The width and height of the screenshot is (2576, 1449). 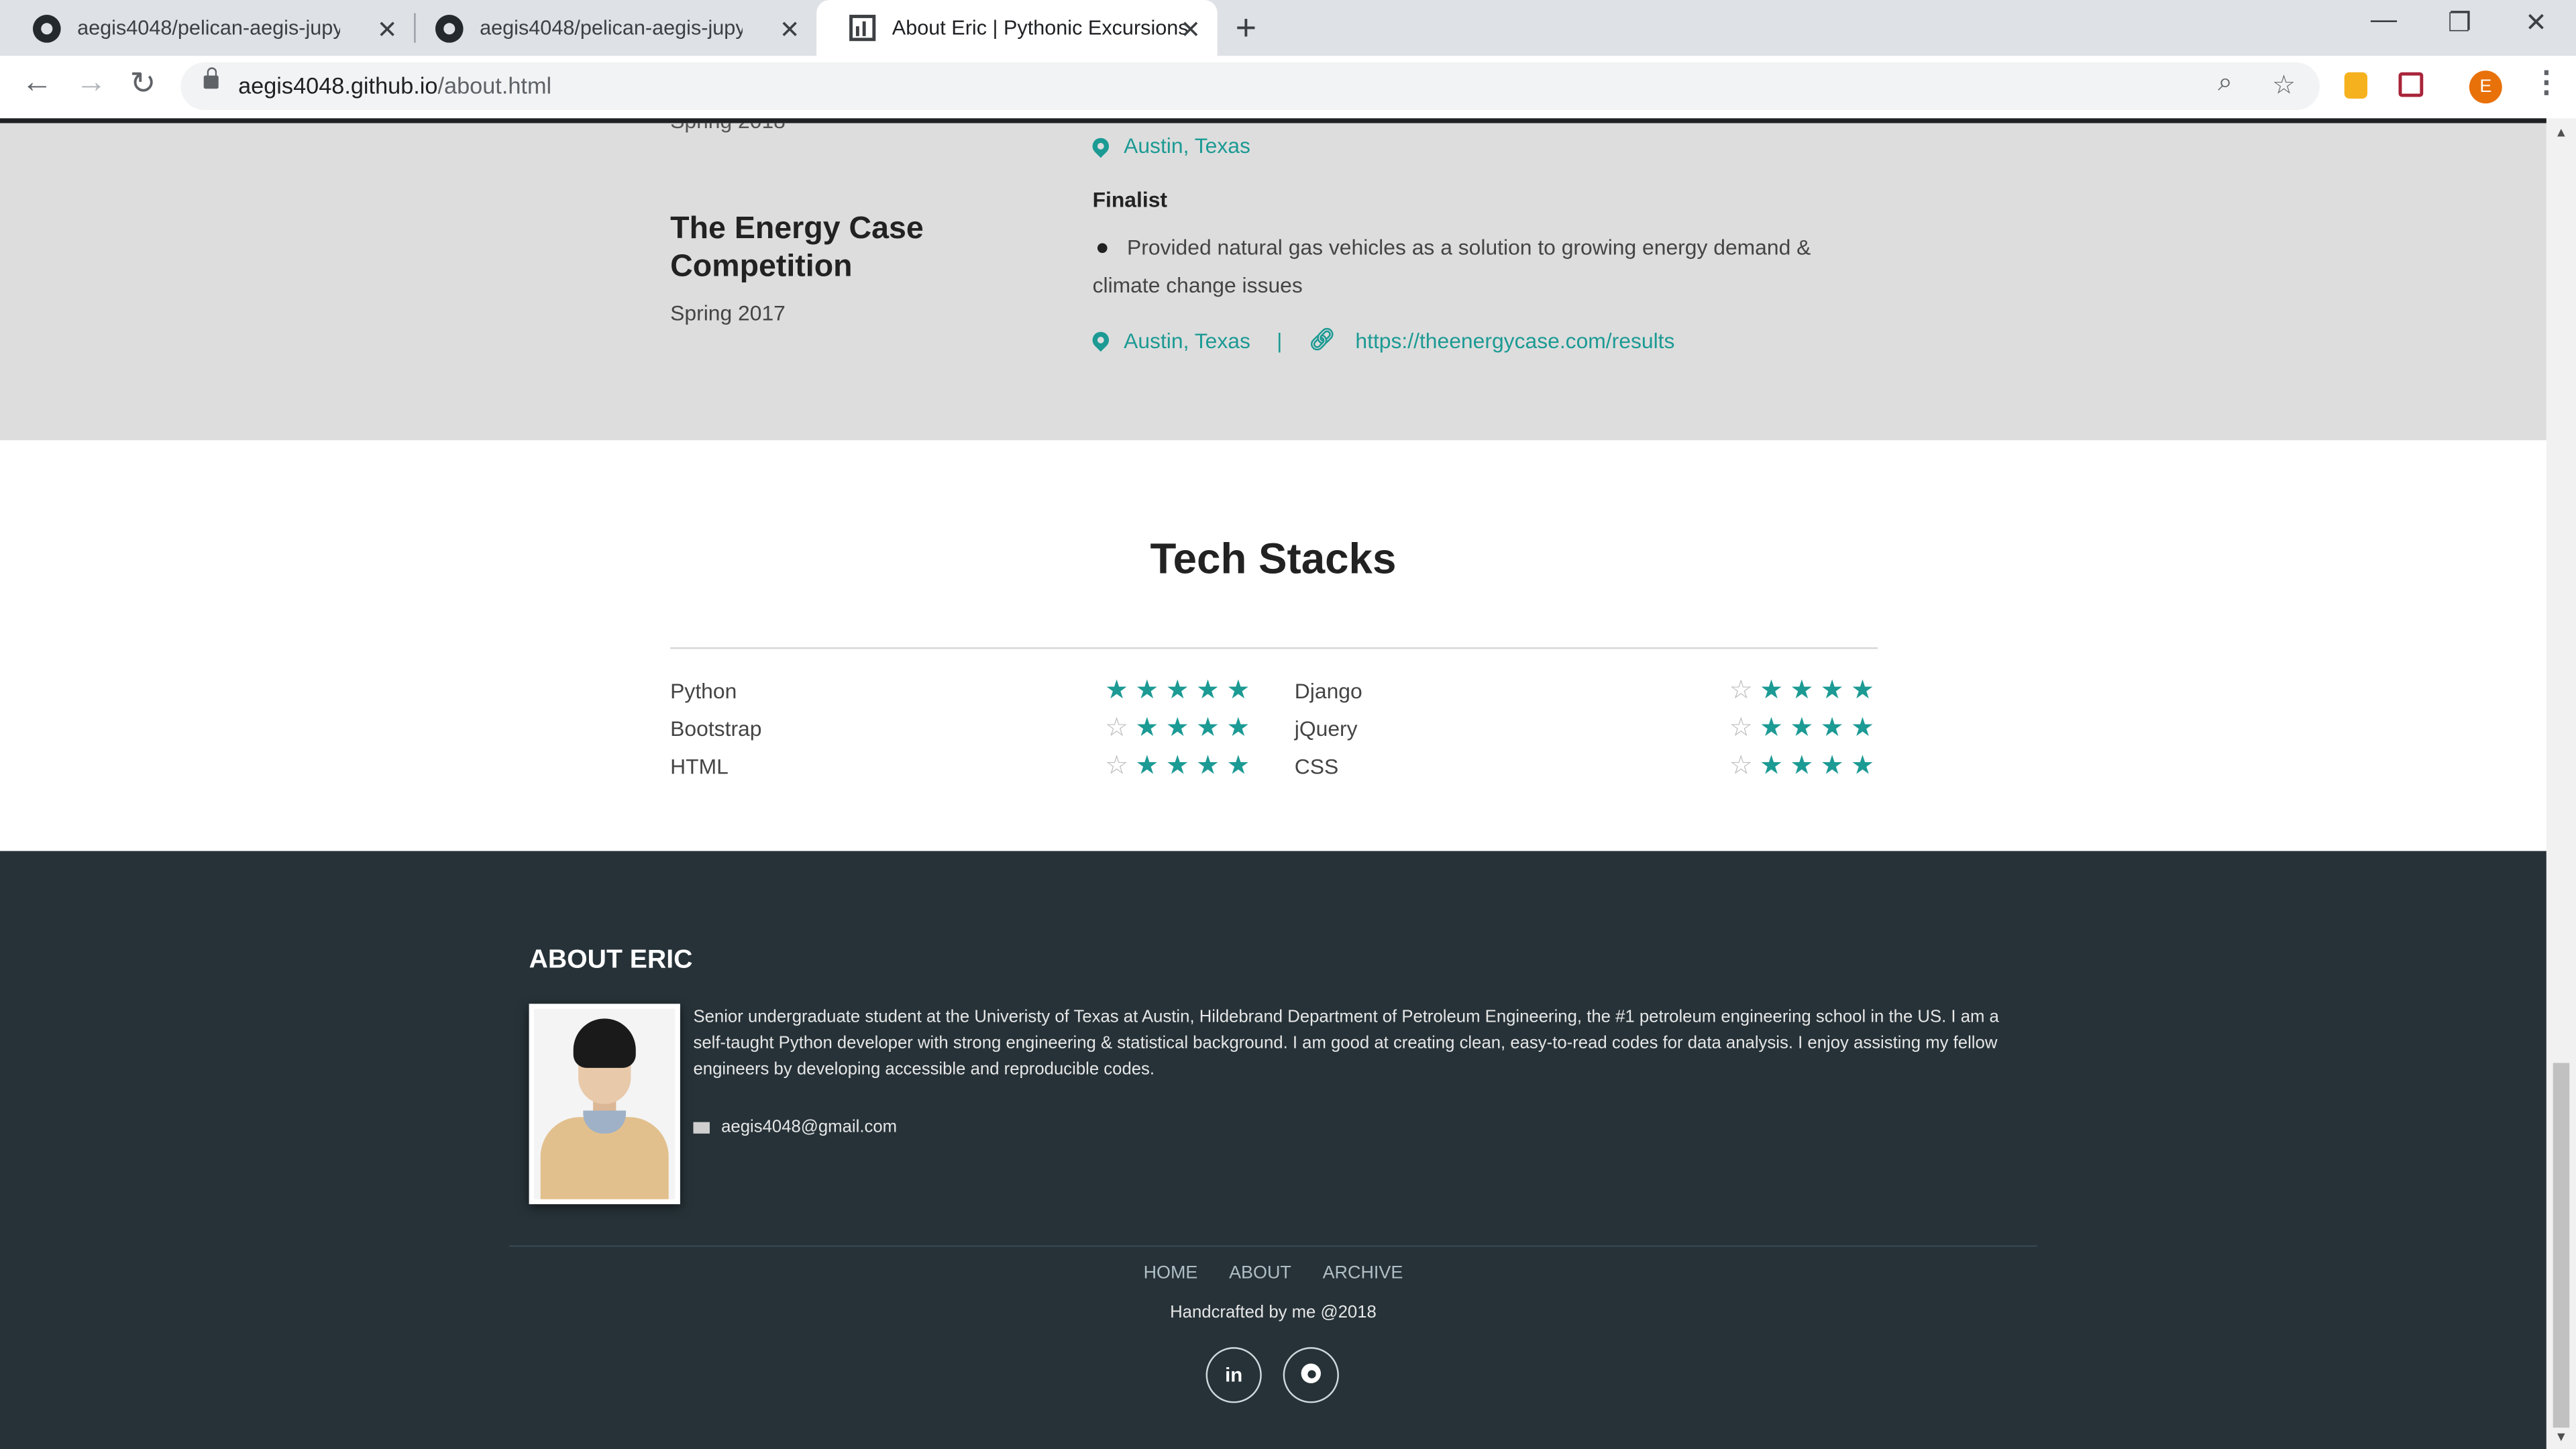 I want to click on skill-name: CSS, so click(x=1316, y=766).